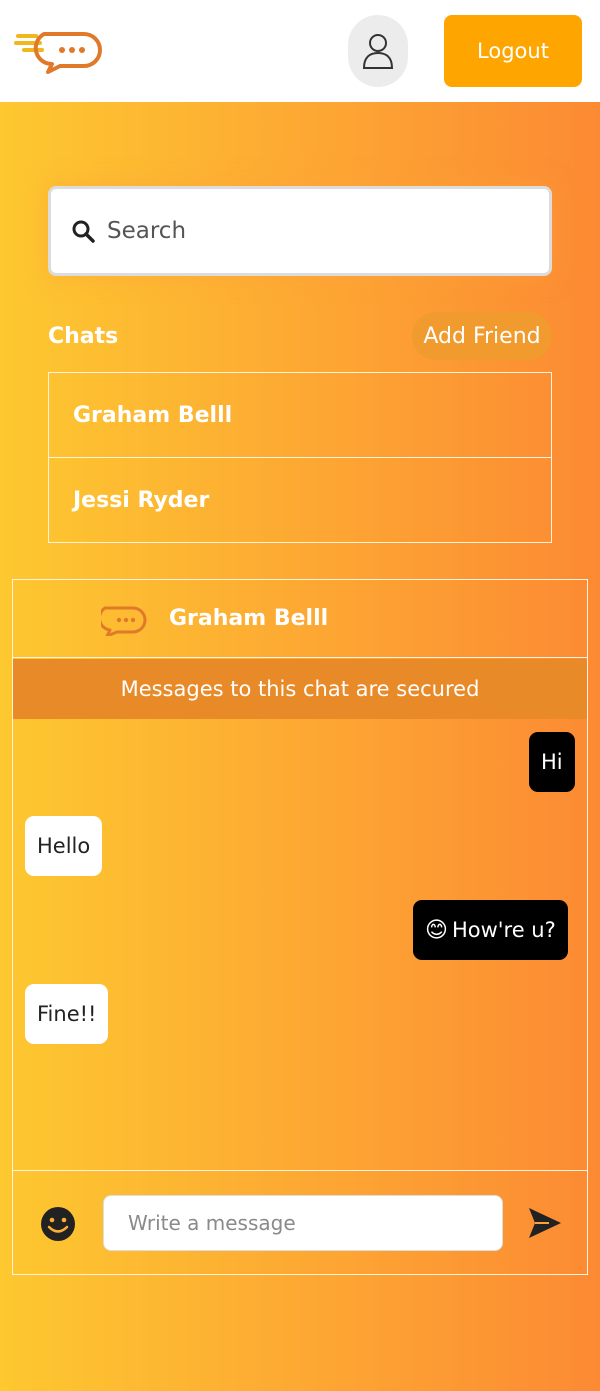 This screenshot has width=600, height=1391. I want to click on top-header: Logout, so click(300, 51).